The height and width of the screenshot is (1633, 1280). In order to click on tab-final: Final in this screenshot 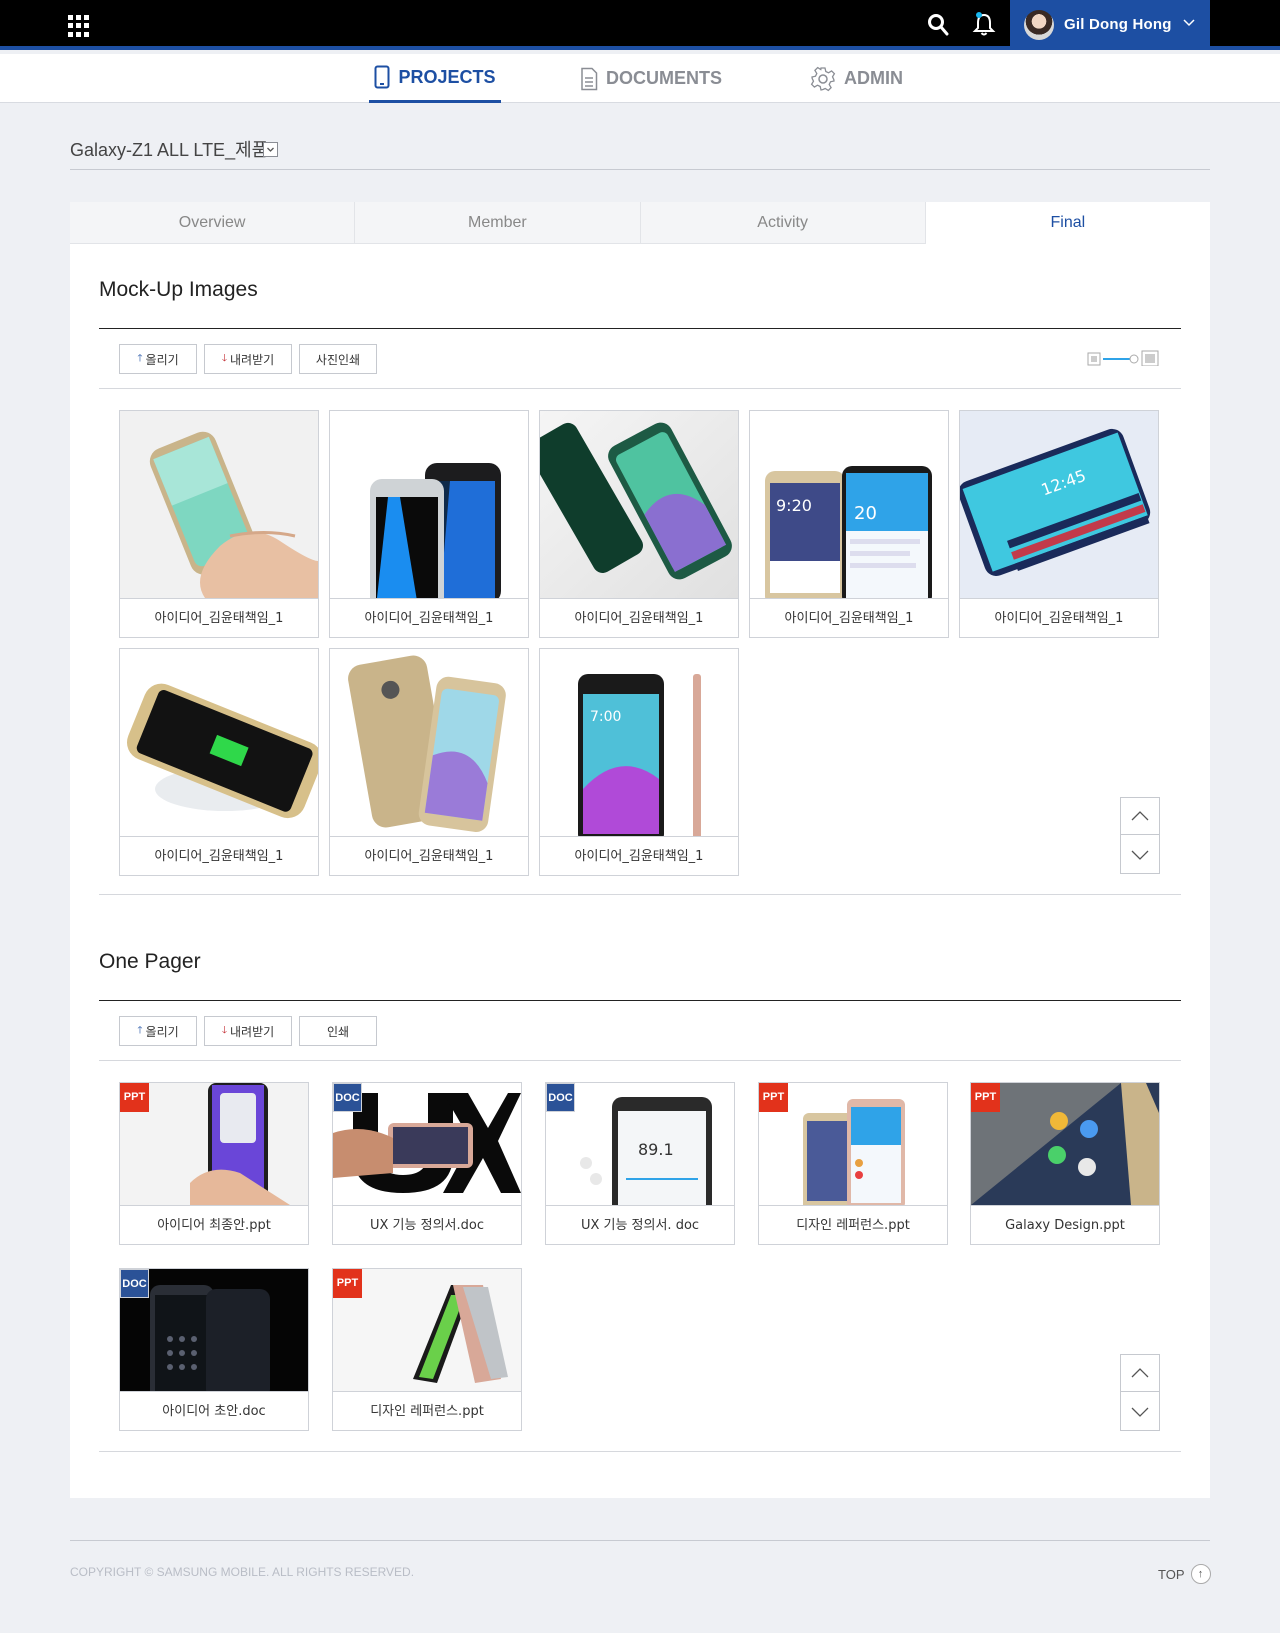, I will do `click(1067, 223)`.